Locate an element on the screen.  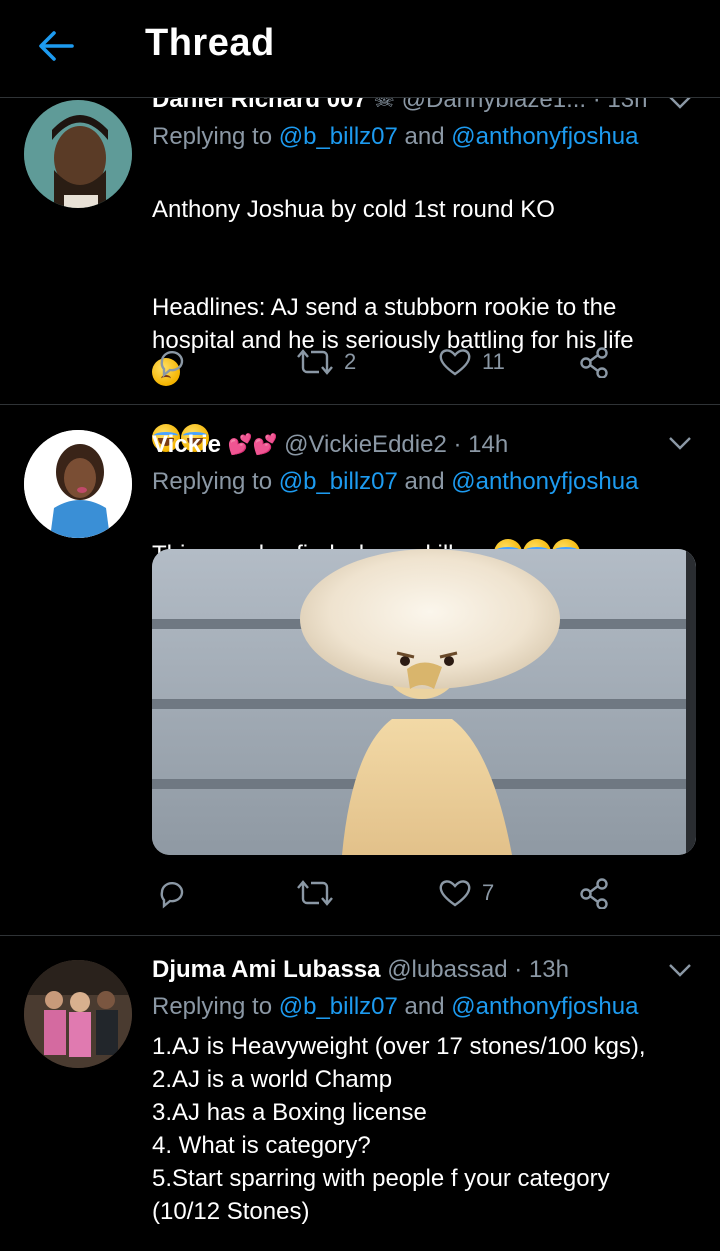
tweet-text-line: 3.AJ has a Boxing license is located at coordinates (289, 1112).